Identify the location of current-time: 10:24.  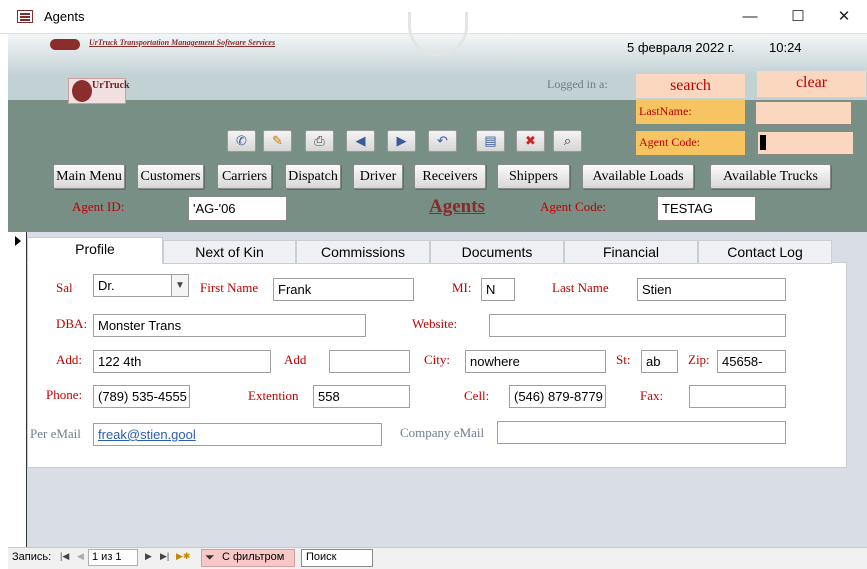
(785, 47).